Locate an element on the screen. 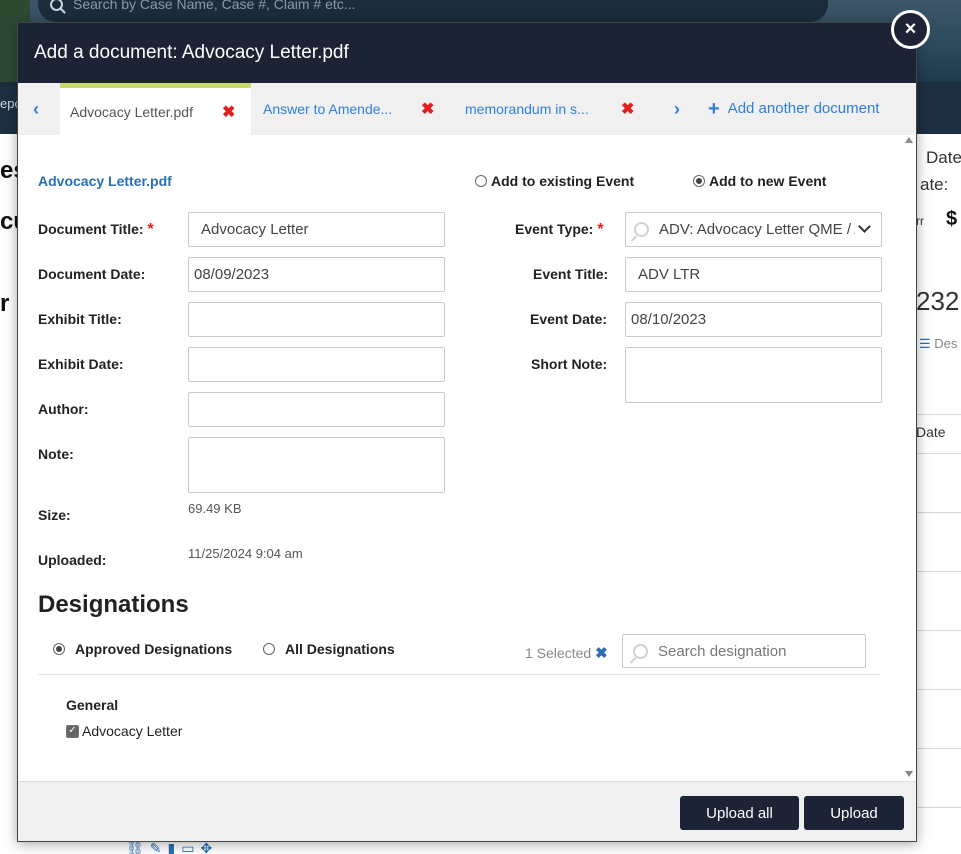 The width and height of the screenshot is (961, 854). all-designations-radio is located at coordinates (269, 649).